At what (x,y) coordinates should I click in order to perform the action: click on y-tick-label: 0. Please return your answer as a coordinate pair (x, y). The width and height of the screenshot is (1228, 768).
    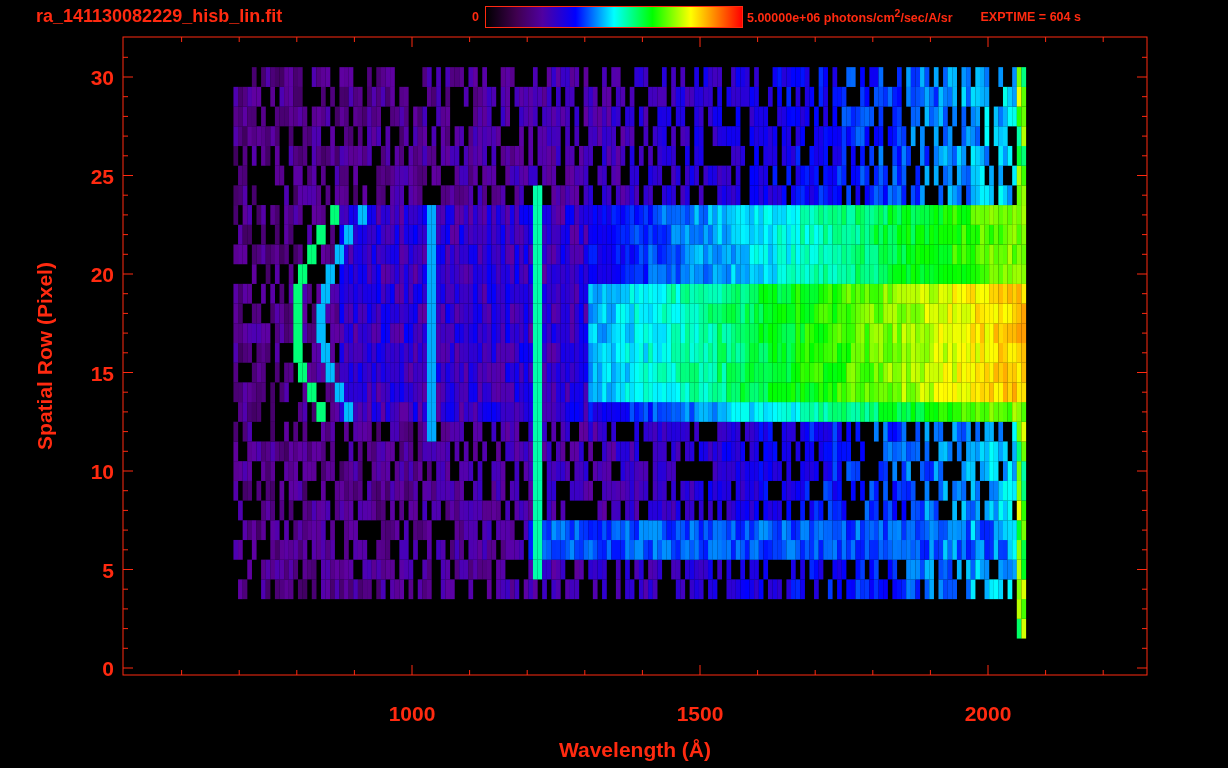
    Looking at the image, I should click on (108, 668).